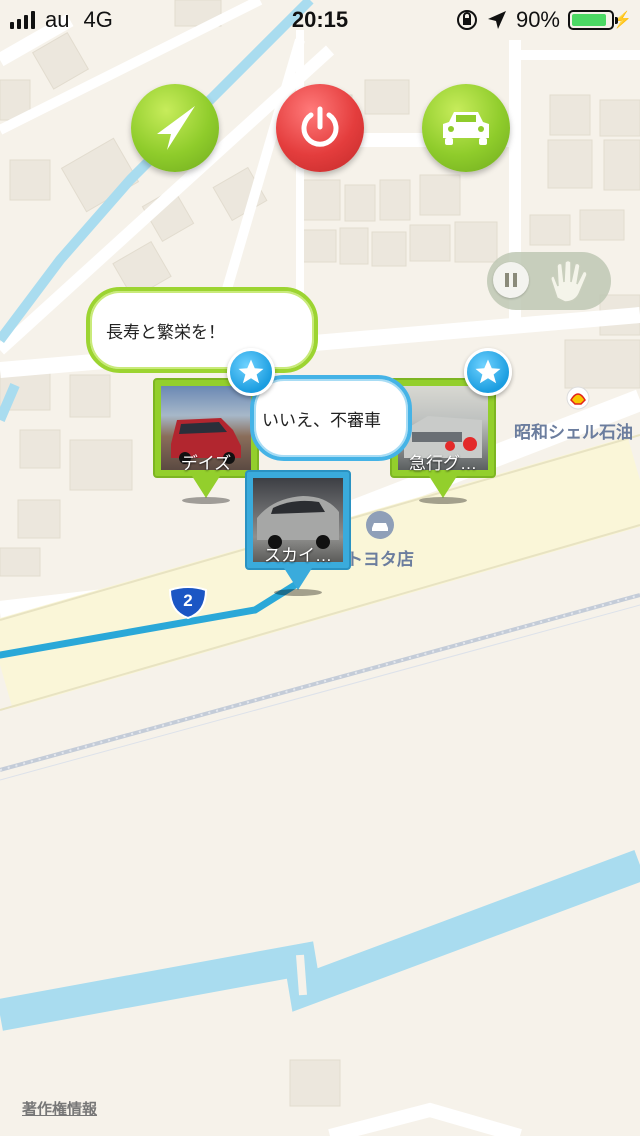  What do you see at coordinates (496, 20) in the screenshot?
I see `location-services-icon` at bounding box center [496, 20].